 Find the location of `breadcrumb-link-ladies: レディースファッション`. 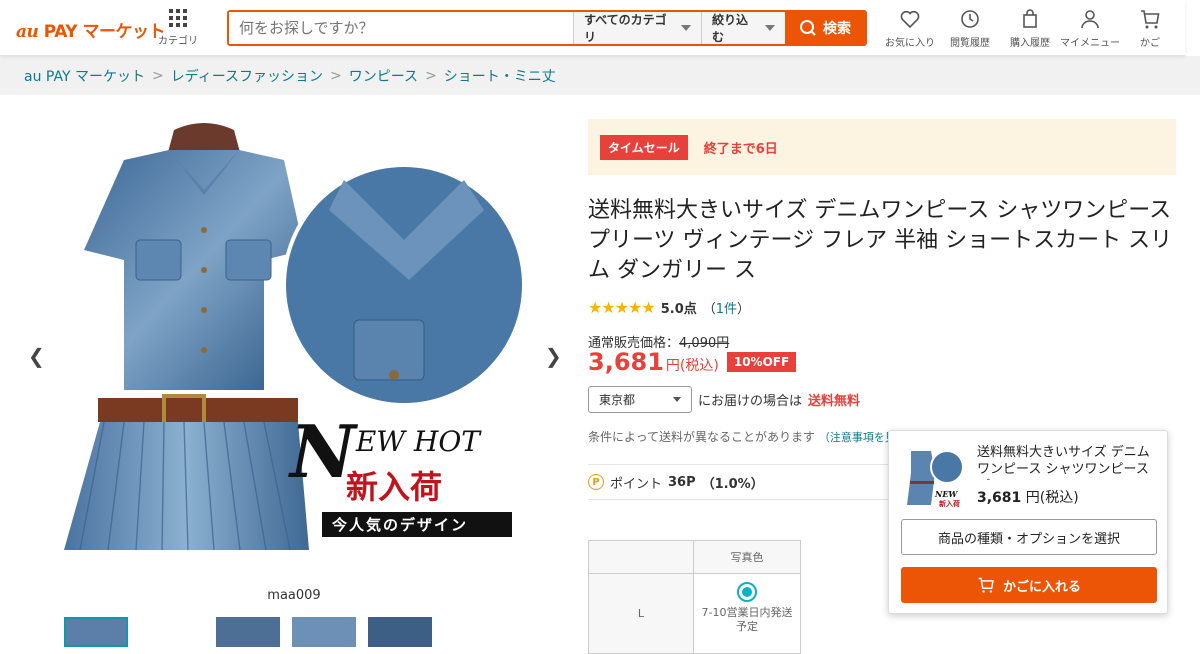

breadcrumb-link-ladies: レディースファッション is located at coordinates (247, 76).